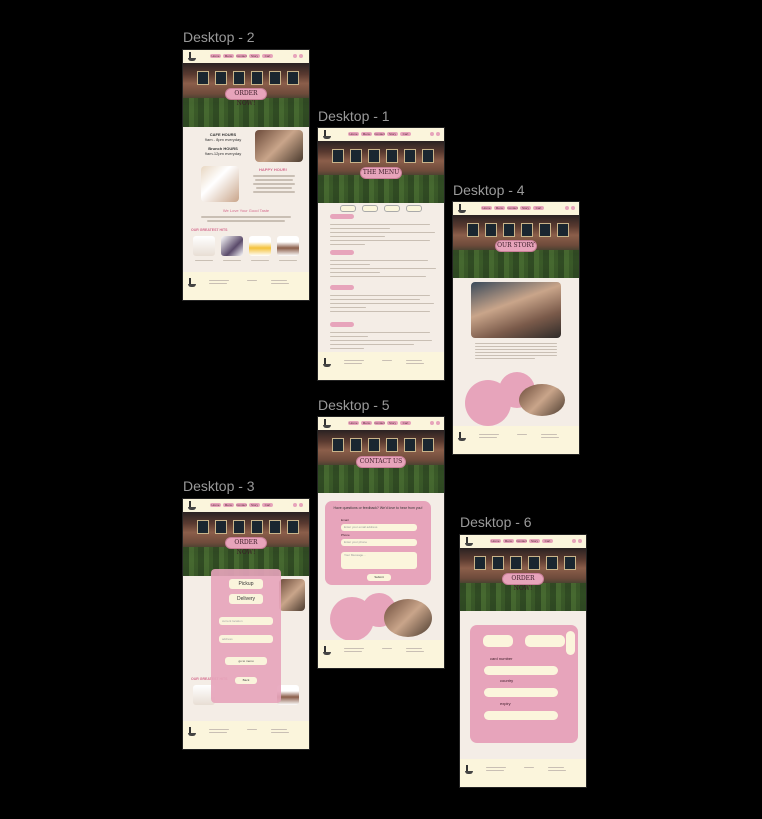 This screenshot has width=762, height=819. What do you see at coordinates (288, 246) in the screenshot?
I see `product-mocha` at bounding box center [288, 246].